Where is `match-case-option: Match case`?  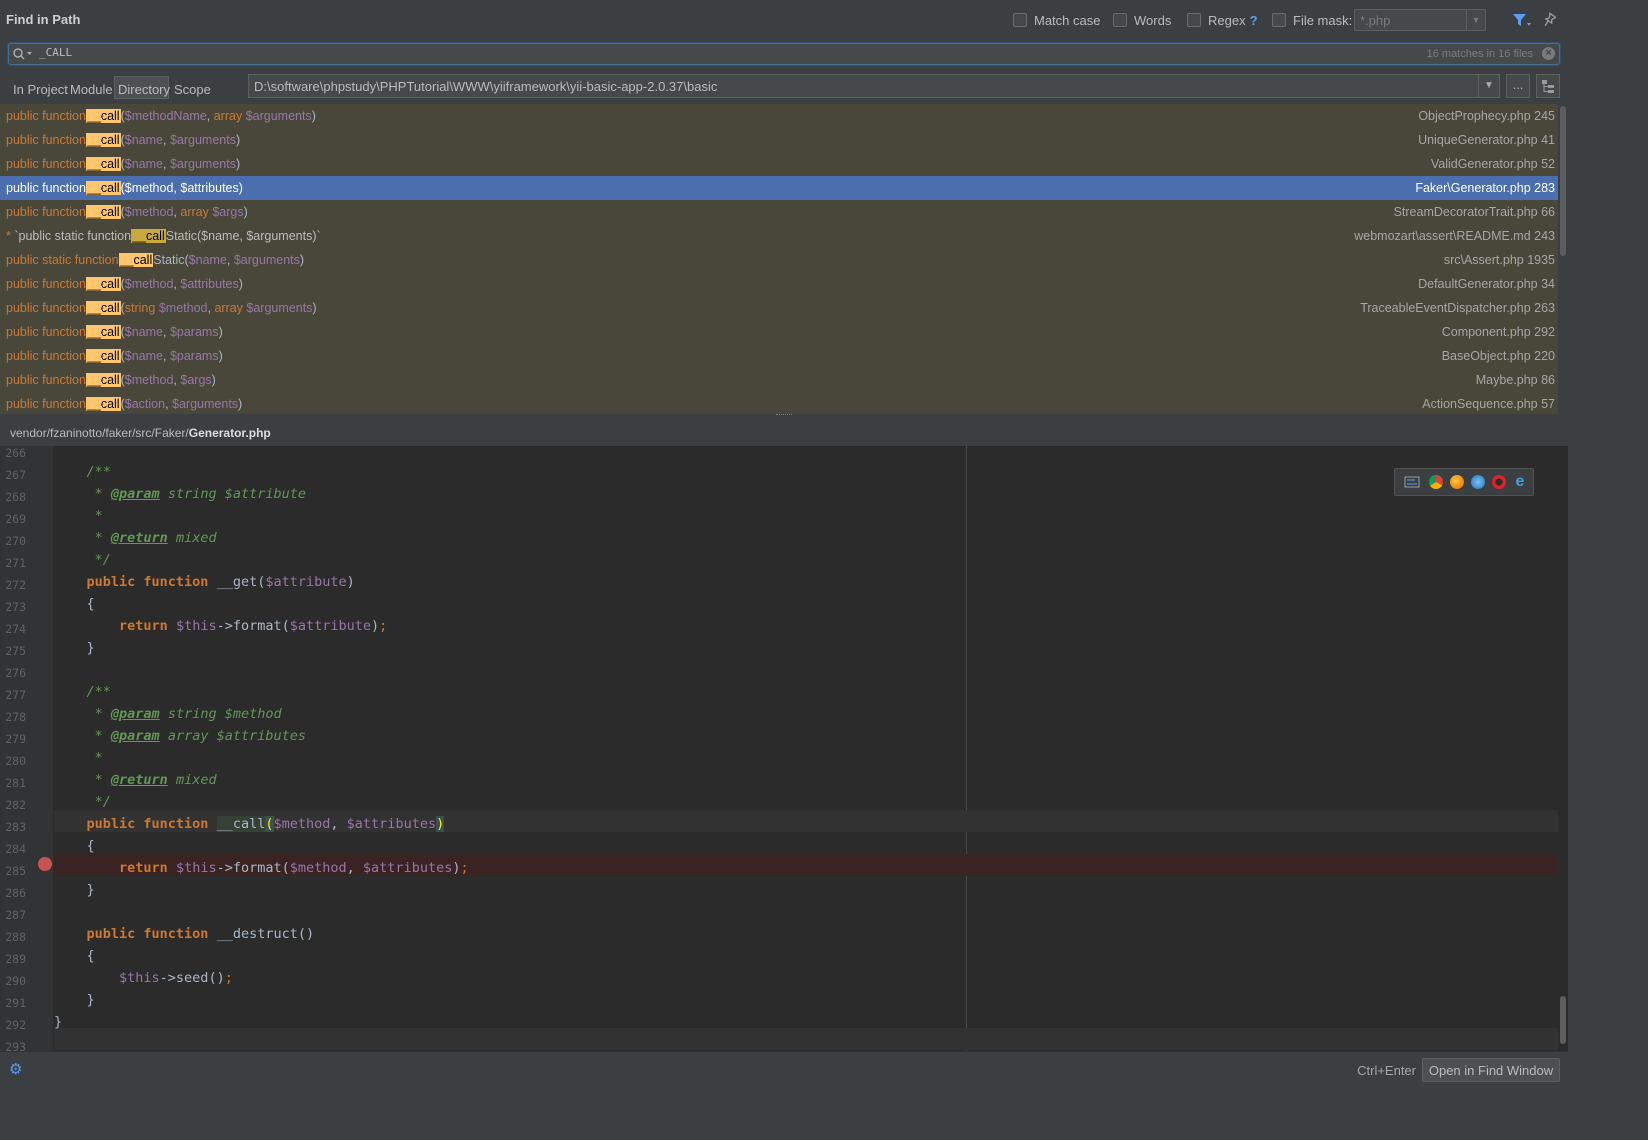
match-case-option: Match case is located at coordinates (1056, 20).